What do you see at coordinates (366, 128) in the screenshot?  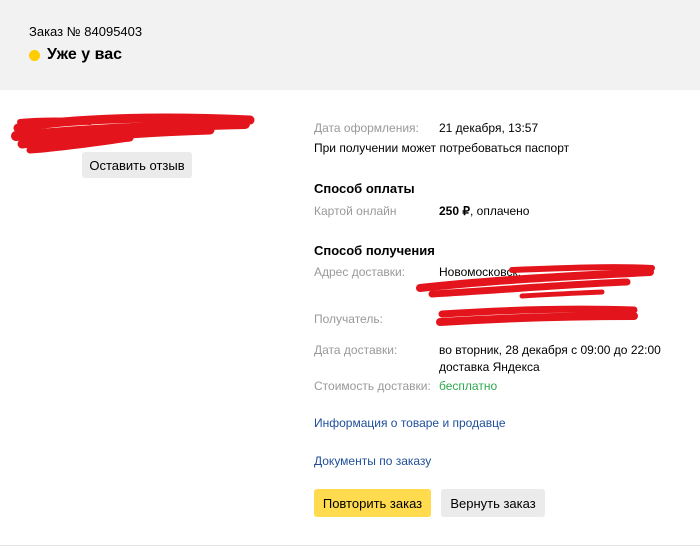 I see `order-date-label: Дата оформления:` at bounding box center [366, 128].